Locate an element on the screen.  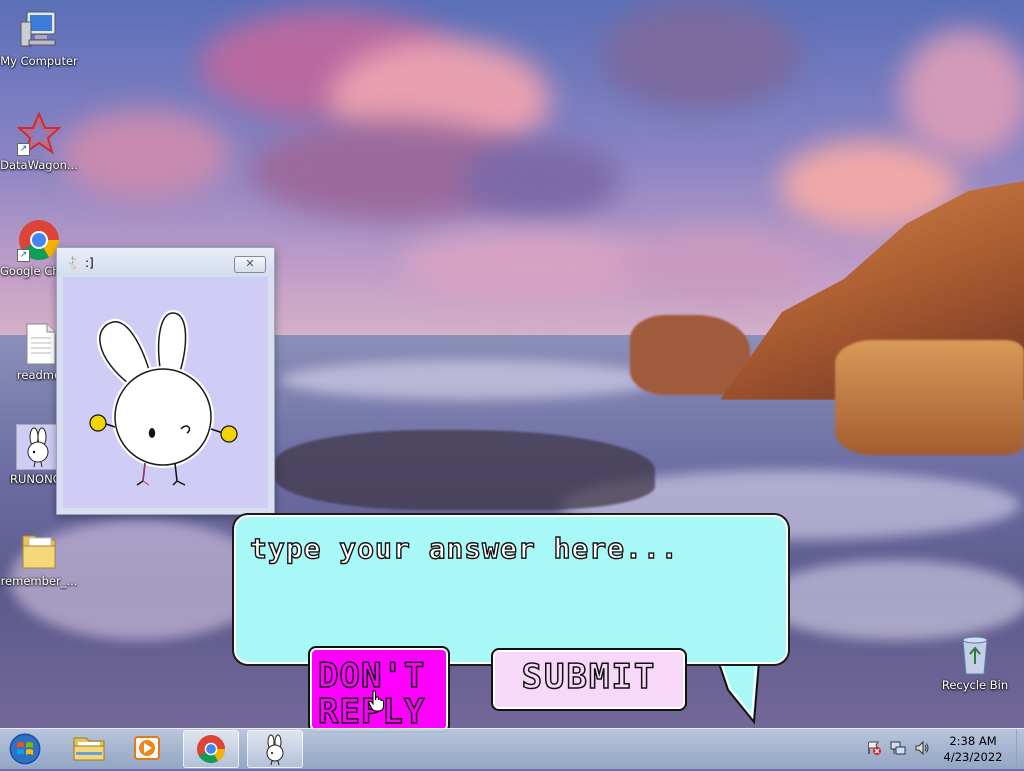
answer-speech-bubble is located at coordinates (511, 589).